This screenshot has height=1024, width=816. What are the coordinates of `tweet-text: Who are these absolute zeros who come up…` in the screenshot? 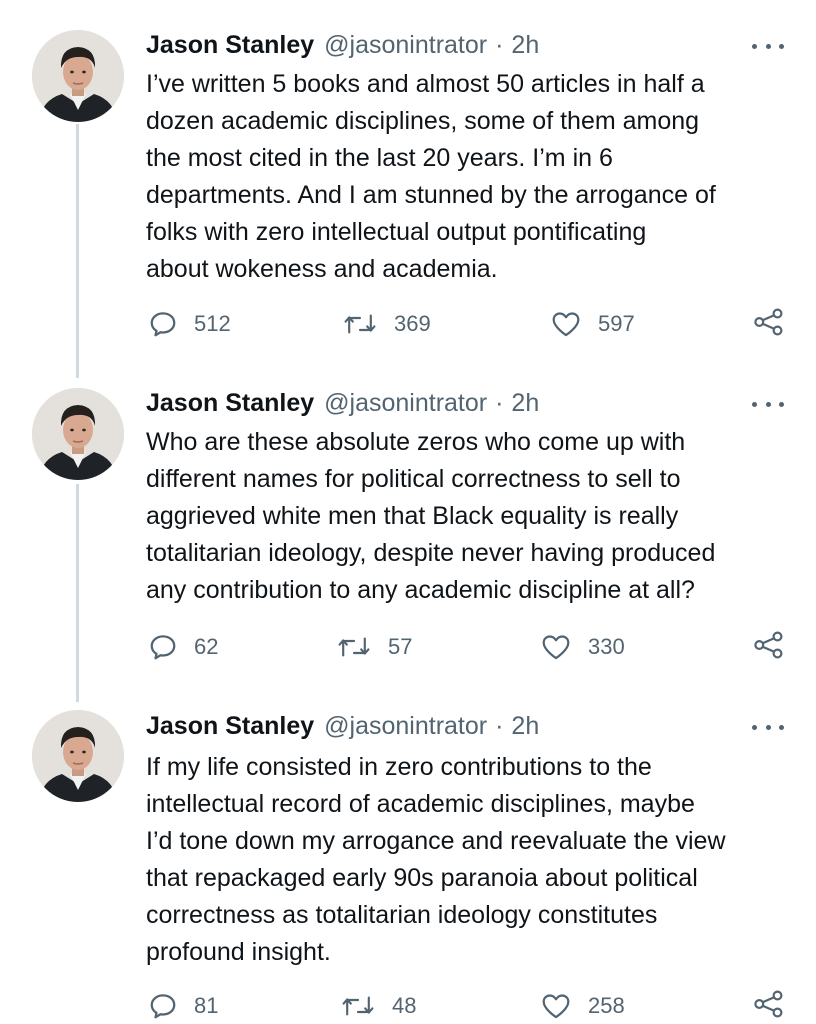 It's located at (431, 516).